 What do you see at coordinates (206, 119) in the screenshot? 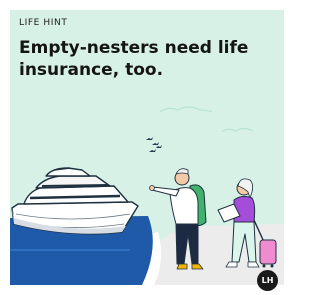
I see `clouds` at bounding box center [206, 119].